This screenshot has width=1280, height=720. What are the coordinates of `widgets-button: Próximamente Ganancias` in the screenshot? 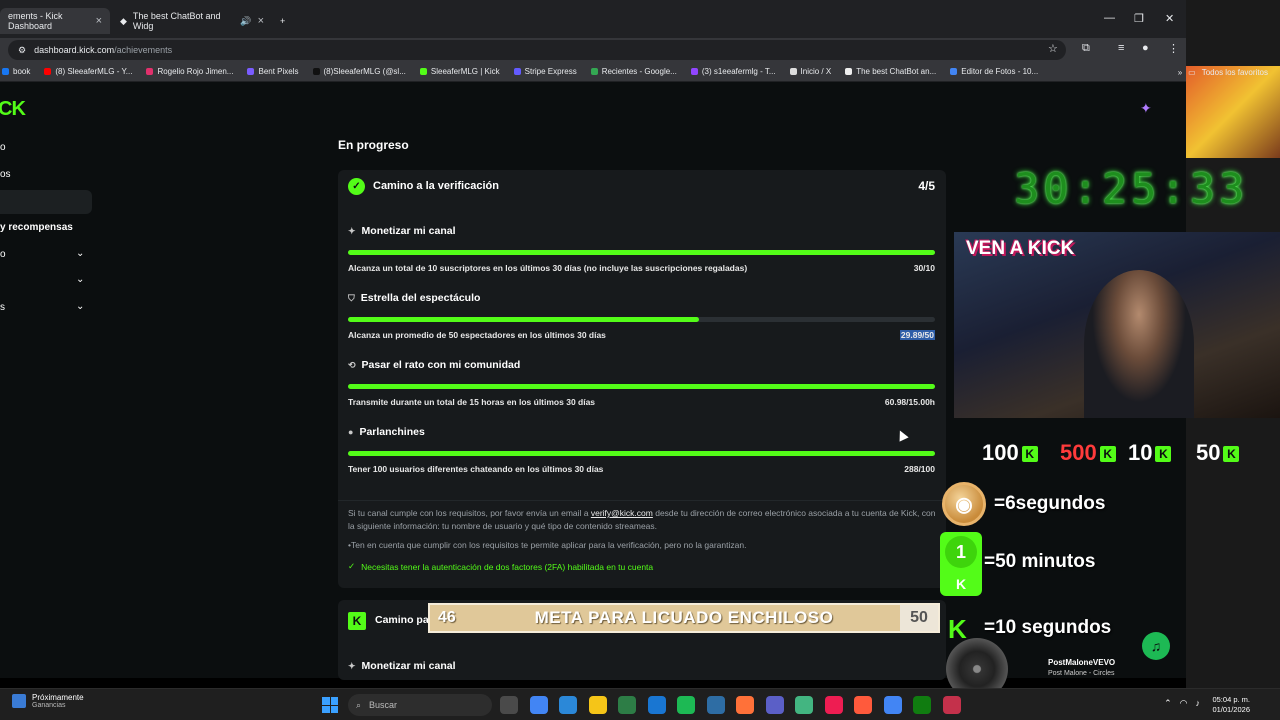 It's located at (48, 701).